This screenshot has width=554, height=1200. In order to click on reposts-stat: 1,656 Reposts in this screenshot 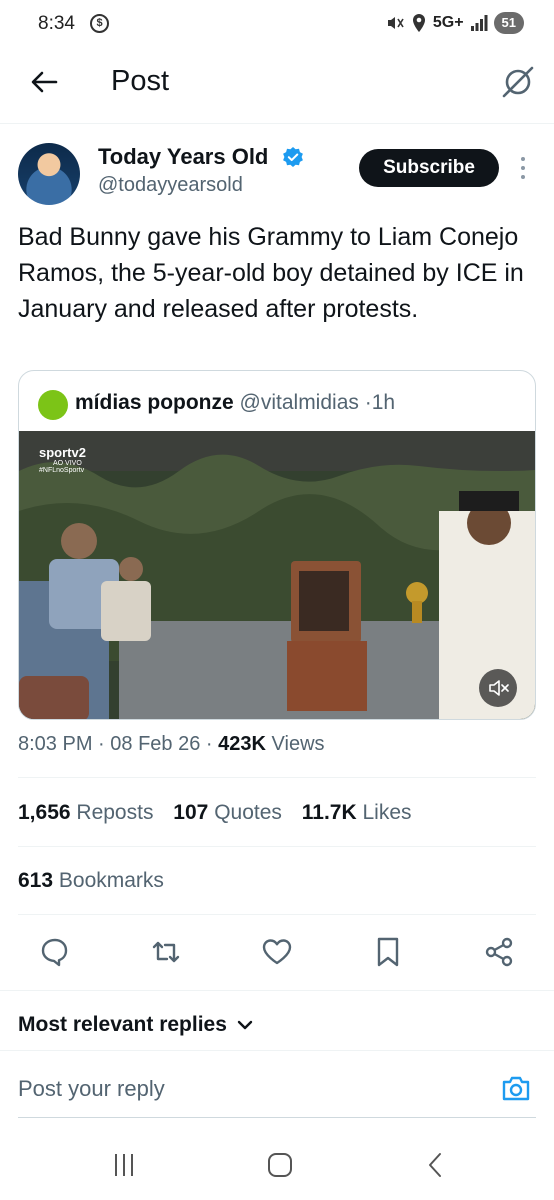, I will do `click(92, 812)`.